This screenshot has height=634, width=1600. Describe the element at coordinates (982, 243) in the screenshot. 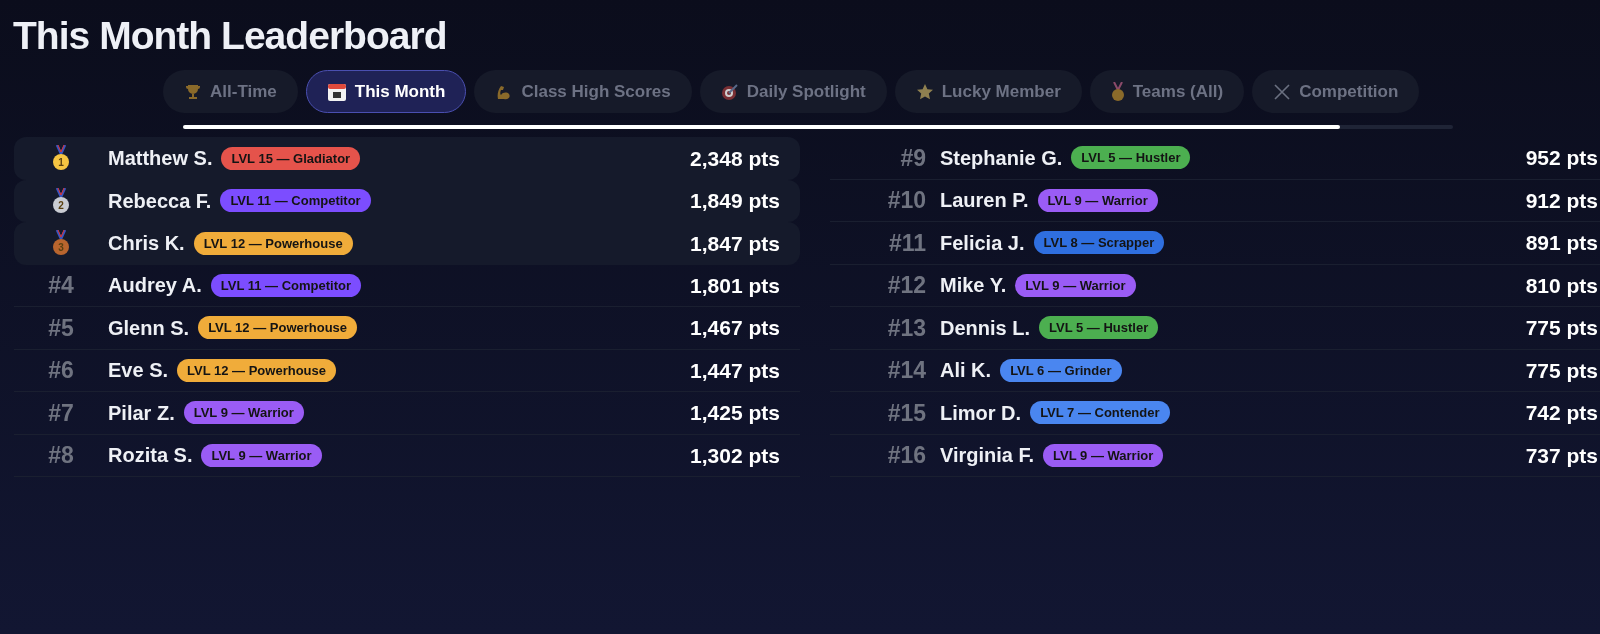

I see `member-name: Felicia J.` at that location.